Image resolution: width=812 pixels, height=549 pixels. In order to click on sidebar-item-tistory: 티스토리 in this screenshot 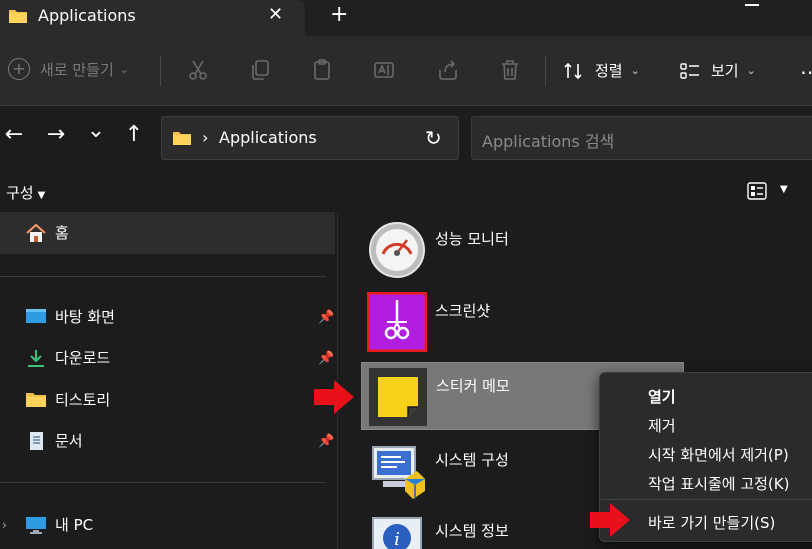, I will do `click(67, 399)`.